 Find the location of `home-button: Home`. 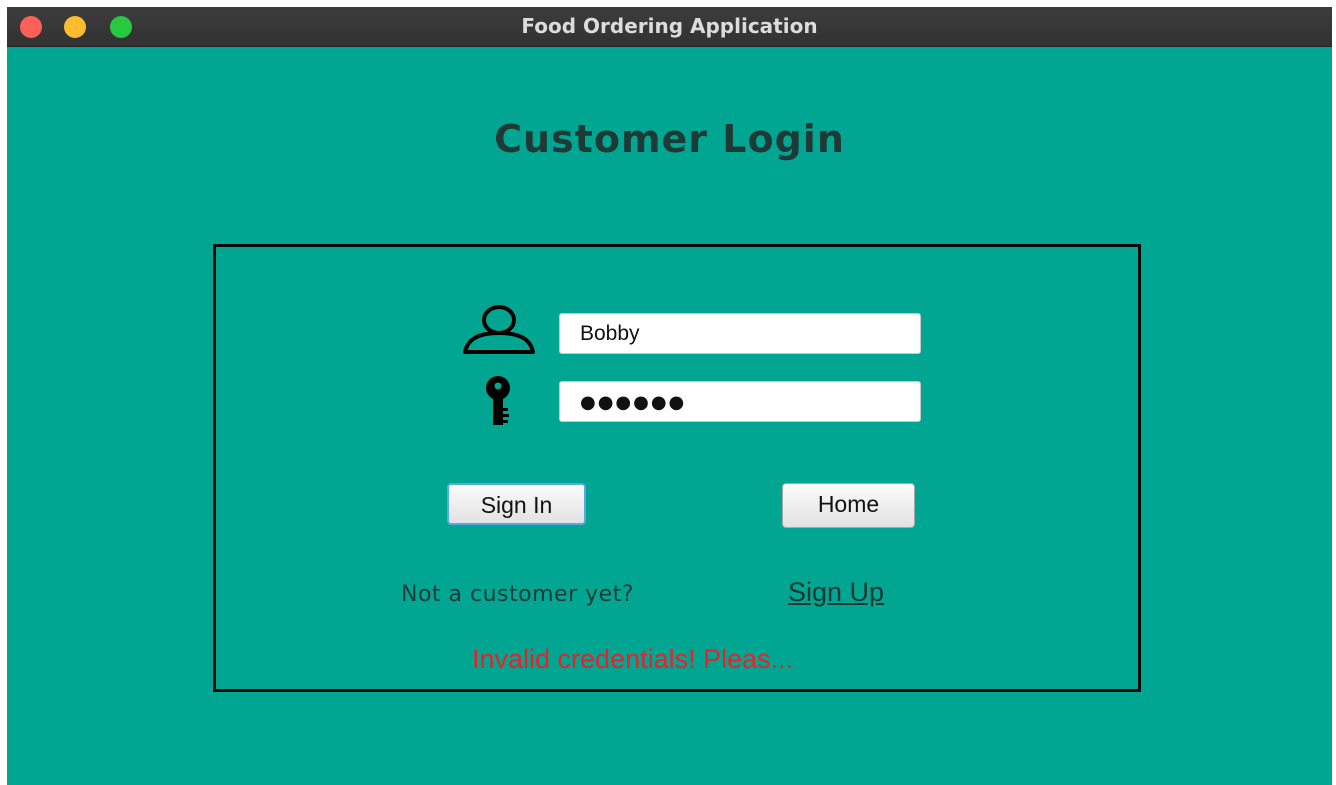

home-button: Home is located at coordinates (848, 505).